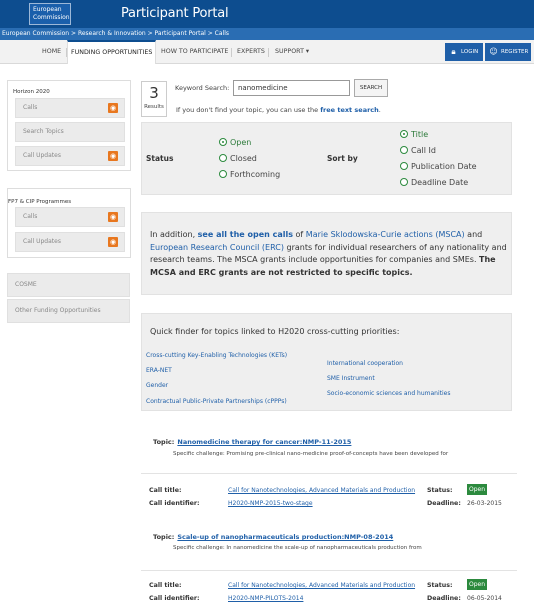  What do you see at coordinates (154, 107) in the screenshot?
I see `results-label: Results` at bounding box center [154, 107].